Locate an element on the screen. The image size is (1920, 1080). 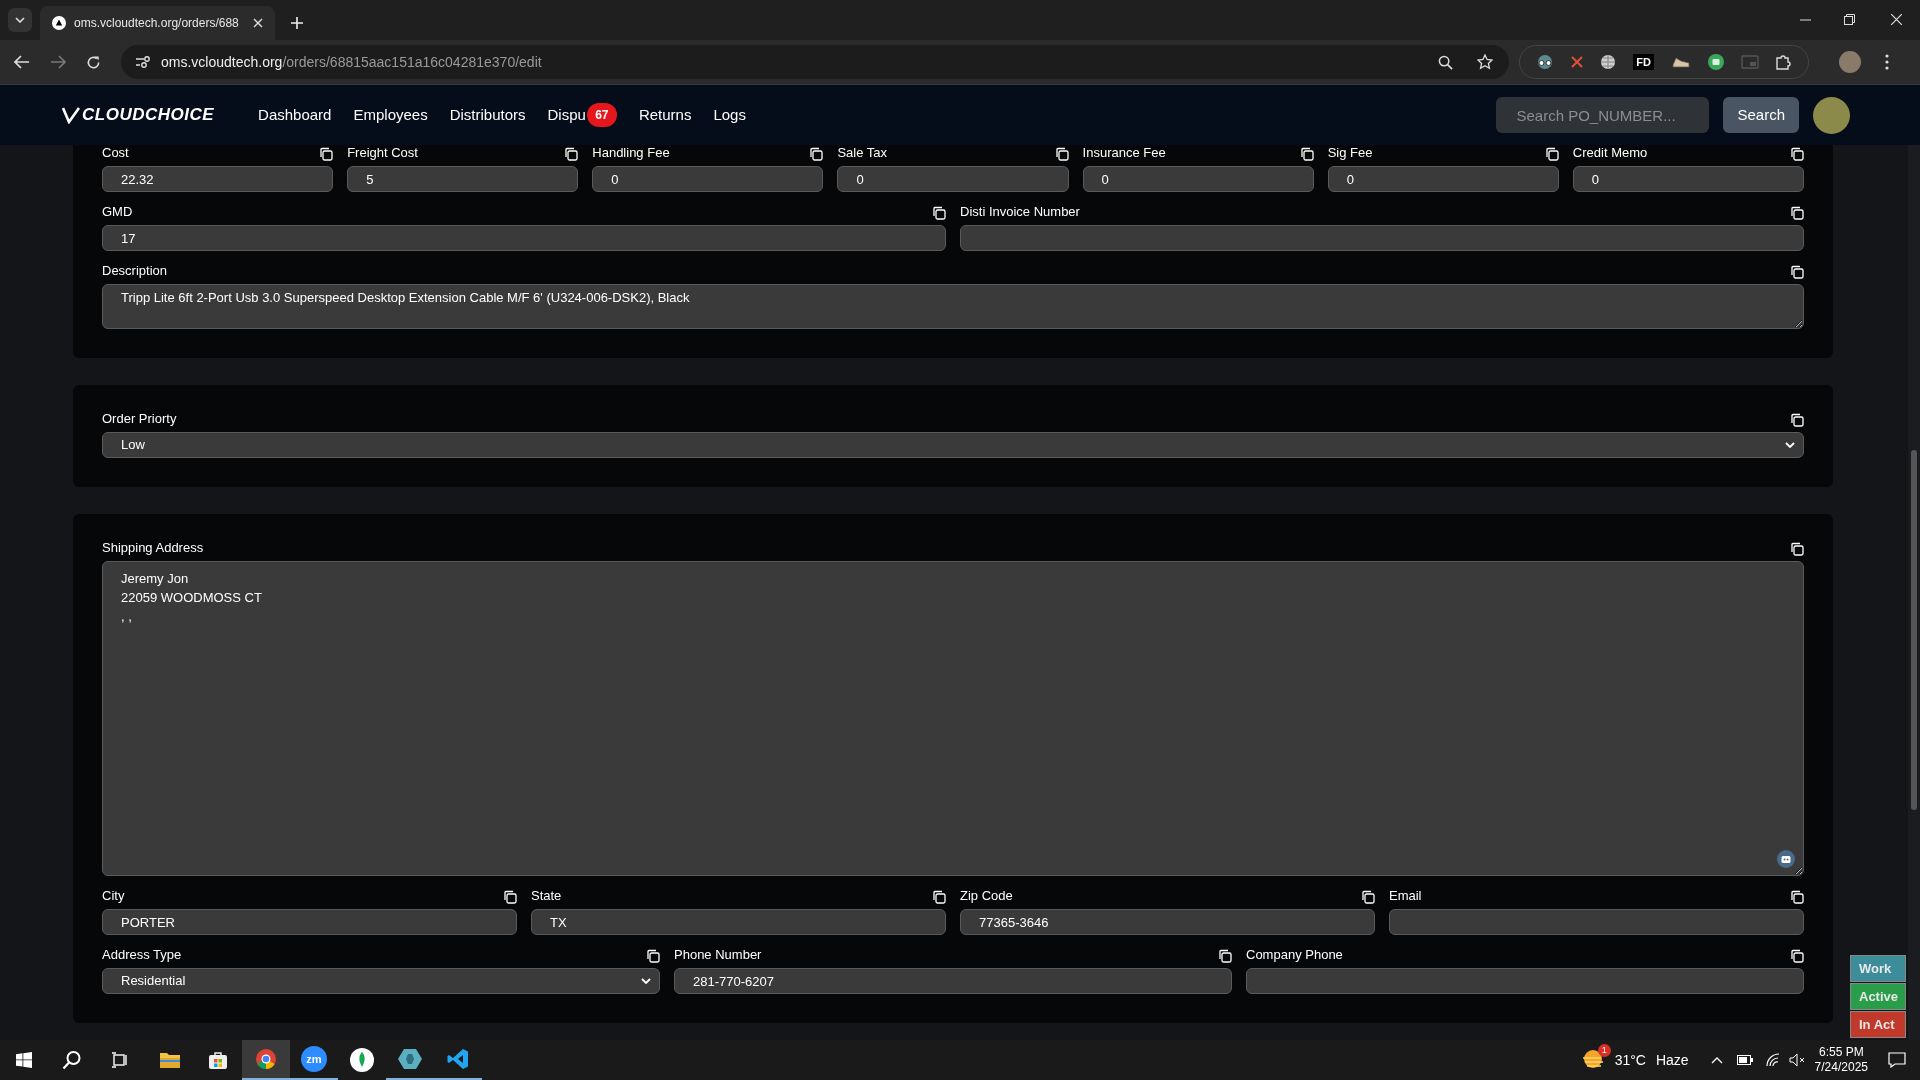
browser-button is located at coordinates (266, 1060).